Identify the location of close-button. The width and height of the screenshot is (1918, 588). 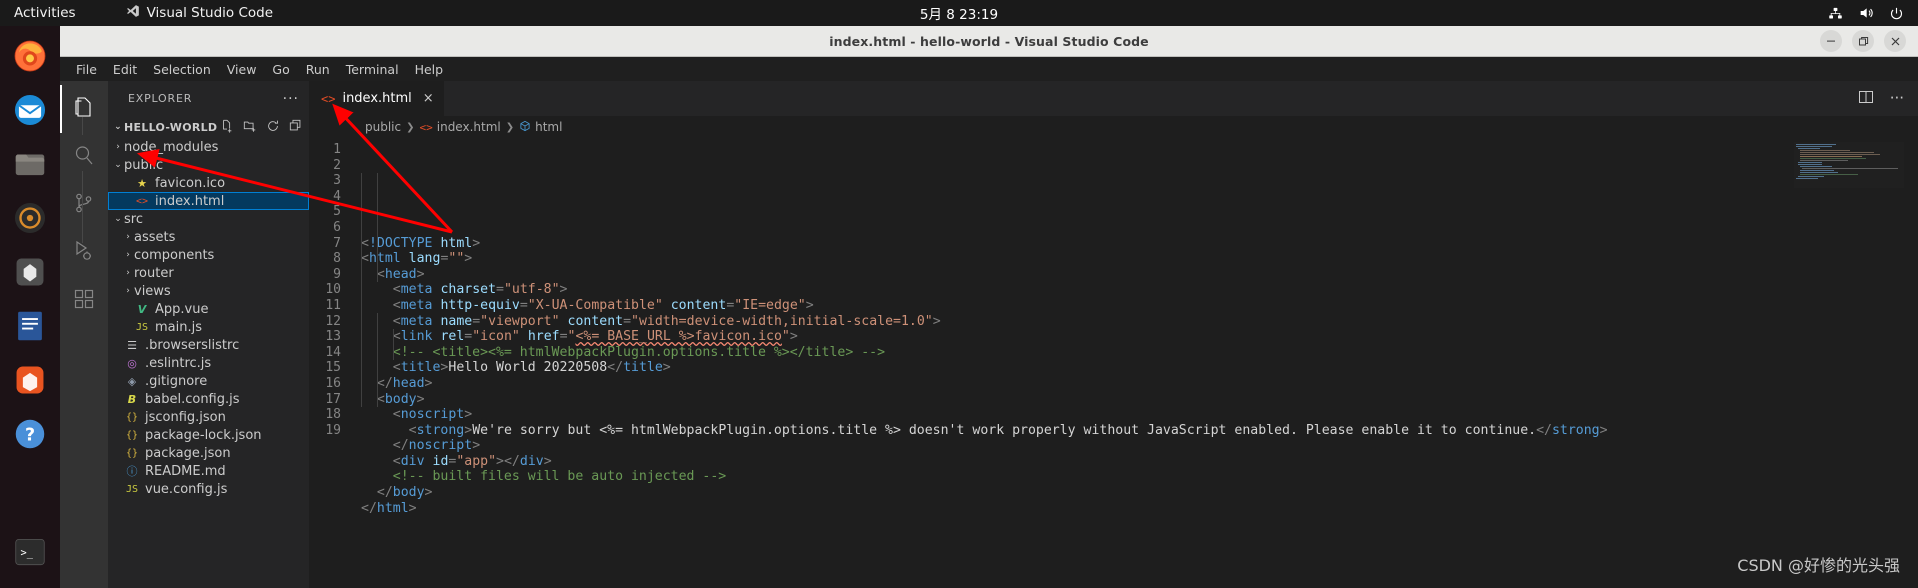
(1895, 41).